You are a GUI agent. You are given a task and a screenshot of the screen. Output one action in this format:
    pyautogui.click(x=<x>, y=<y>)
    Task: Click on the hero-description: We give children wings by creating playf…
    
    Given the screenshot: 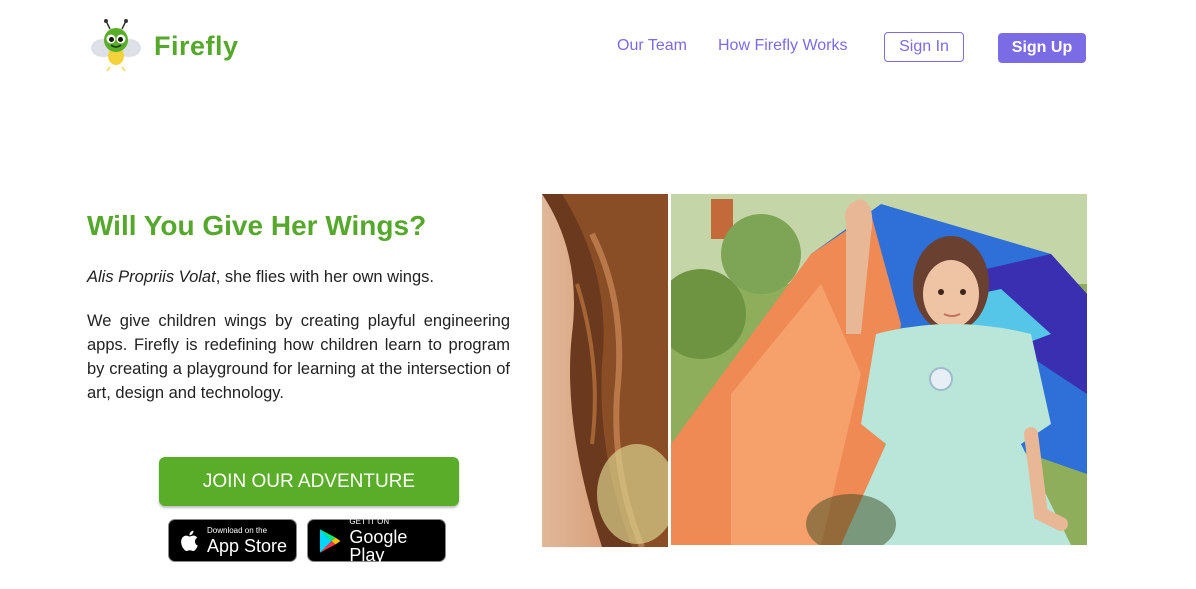 What is the action you would take?
    pyautogui.click(x=298, y=357)
    